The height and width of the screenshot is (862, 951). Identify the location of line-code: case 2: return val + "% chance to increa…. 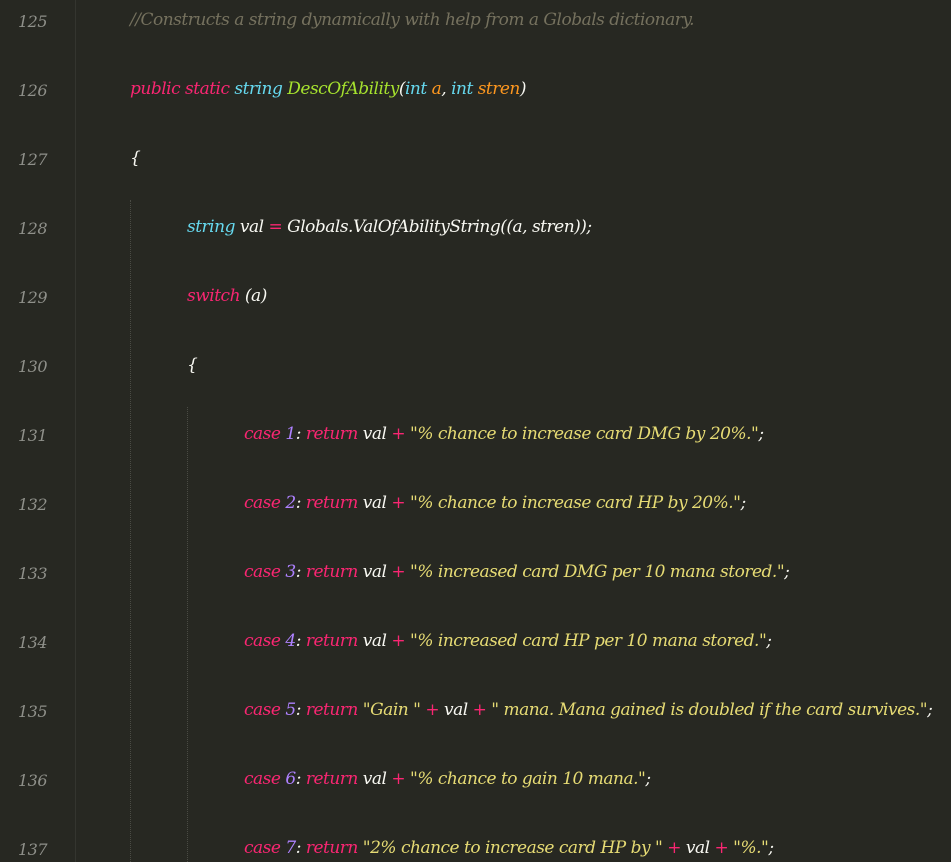
(495, 503).